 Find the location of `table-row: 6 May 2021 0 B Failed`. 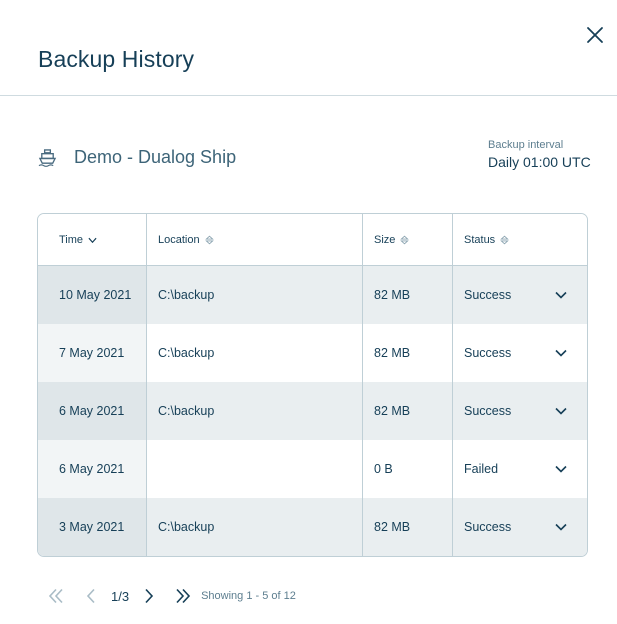

table-row: 6 May 2021 0 B Failed is located at coordinates (312, 469).